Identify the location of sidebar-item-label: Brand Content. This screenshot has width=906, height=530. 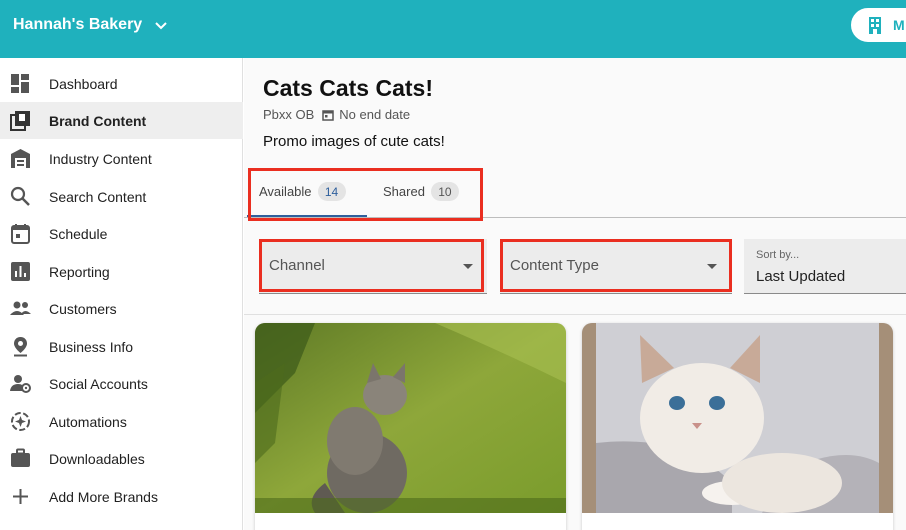
(98, 120).